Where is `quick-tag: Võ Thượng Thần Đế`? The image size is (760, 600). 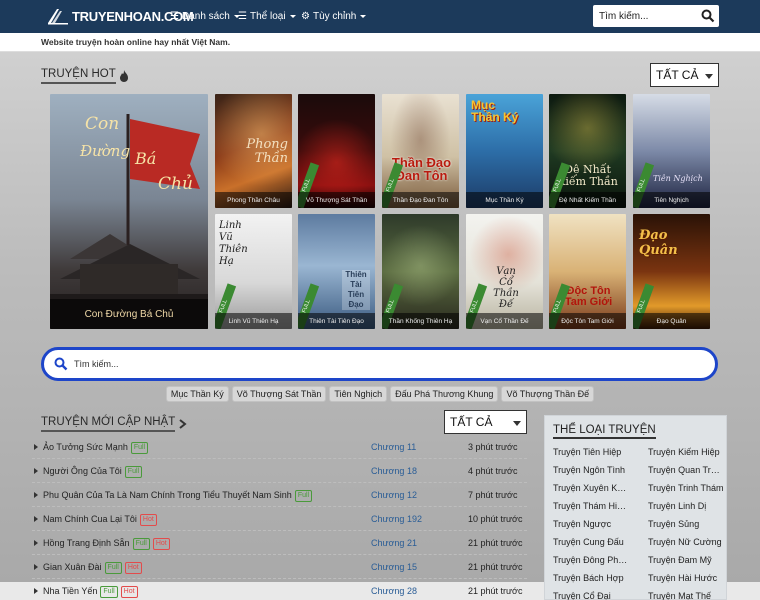 quick-tag: Võ Thượng Thần Đế is located at coordinates (548, 394).